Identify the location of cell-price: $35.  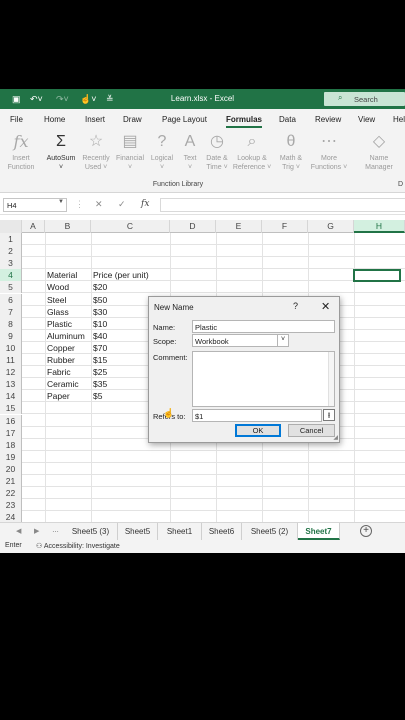
(99, 384).